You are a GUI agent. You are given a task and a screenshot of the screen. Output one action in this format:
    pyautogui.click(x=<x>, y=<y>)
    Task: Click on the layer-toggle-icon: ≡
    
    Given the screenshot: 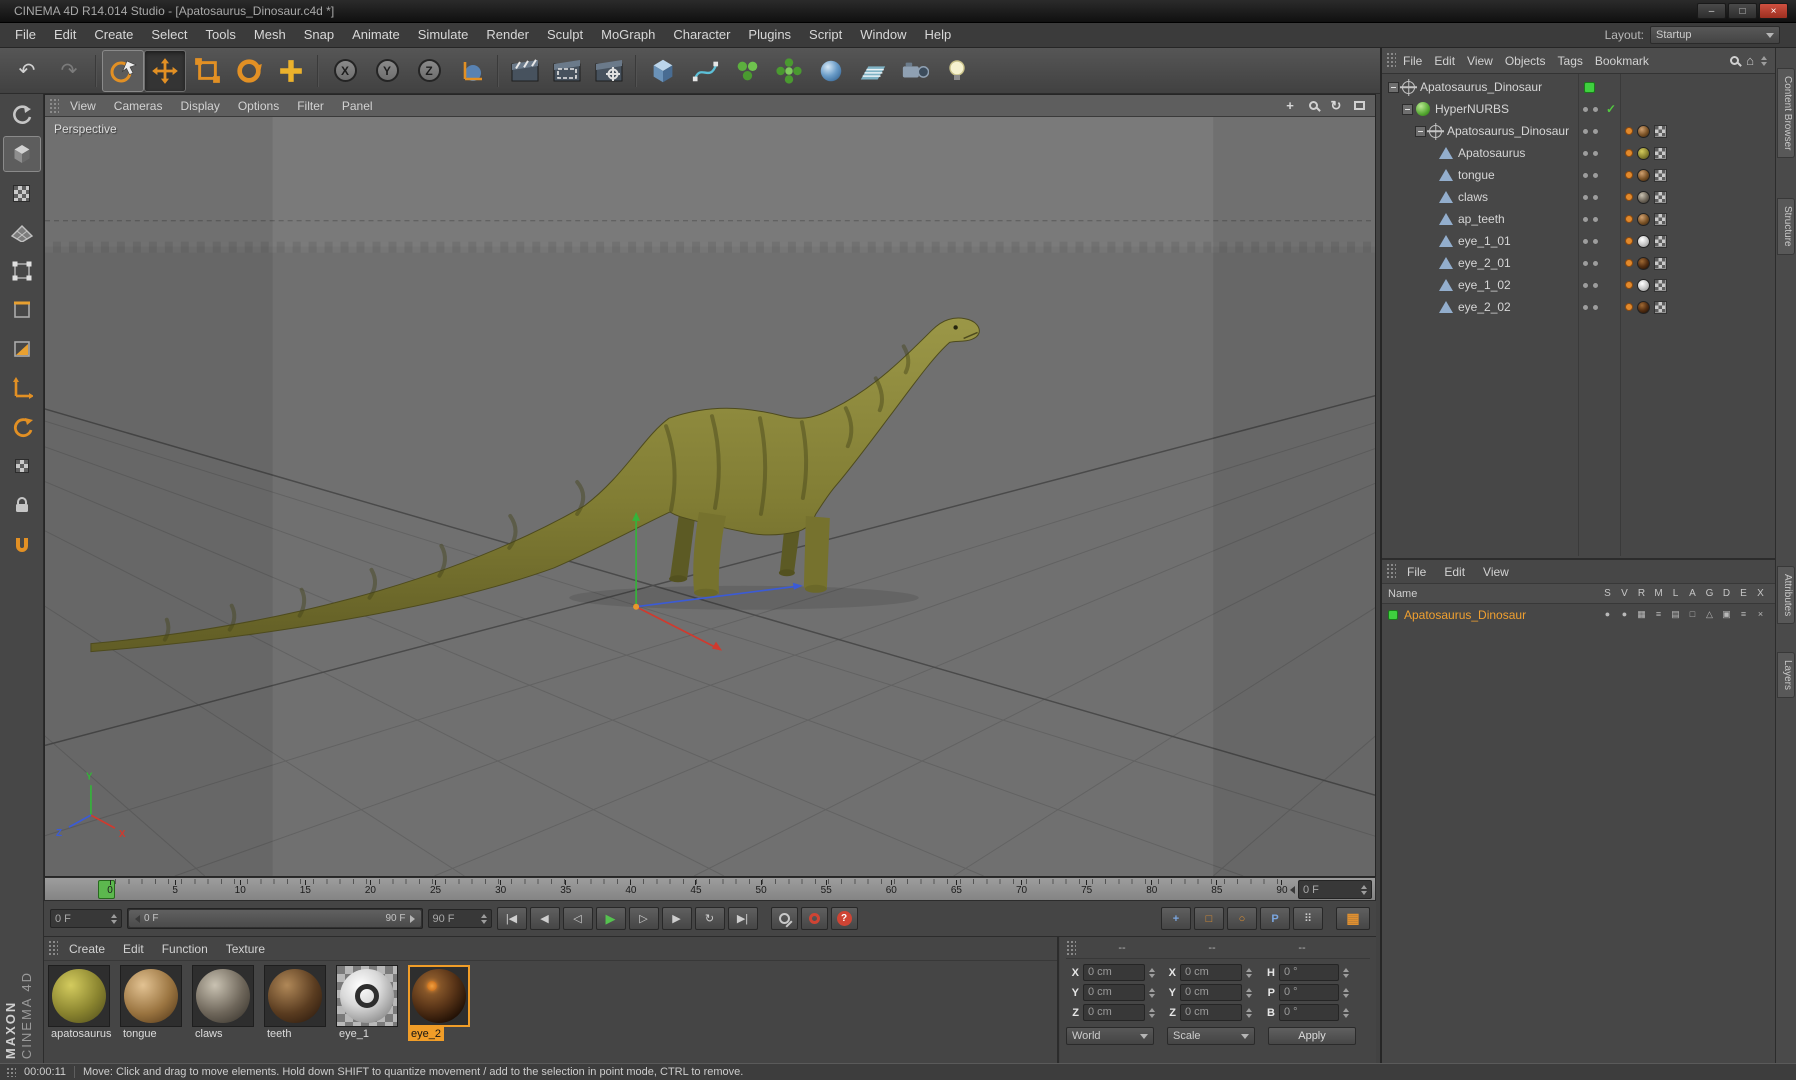 What is the action you would take?
    pyautogui.click(x=1658, y=614)
    